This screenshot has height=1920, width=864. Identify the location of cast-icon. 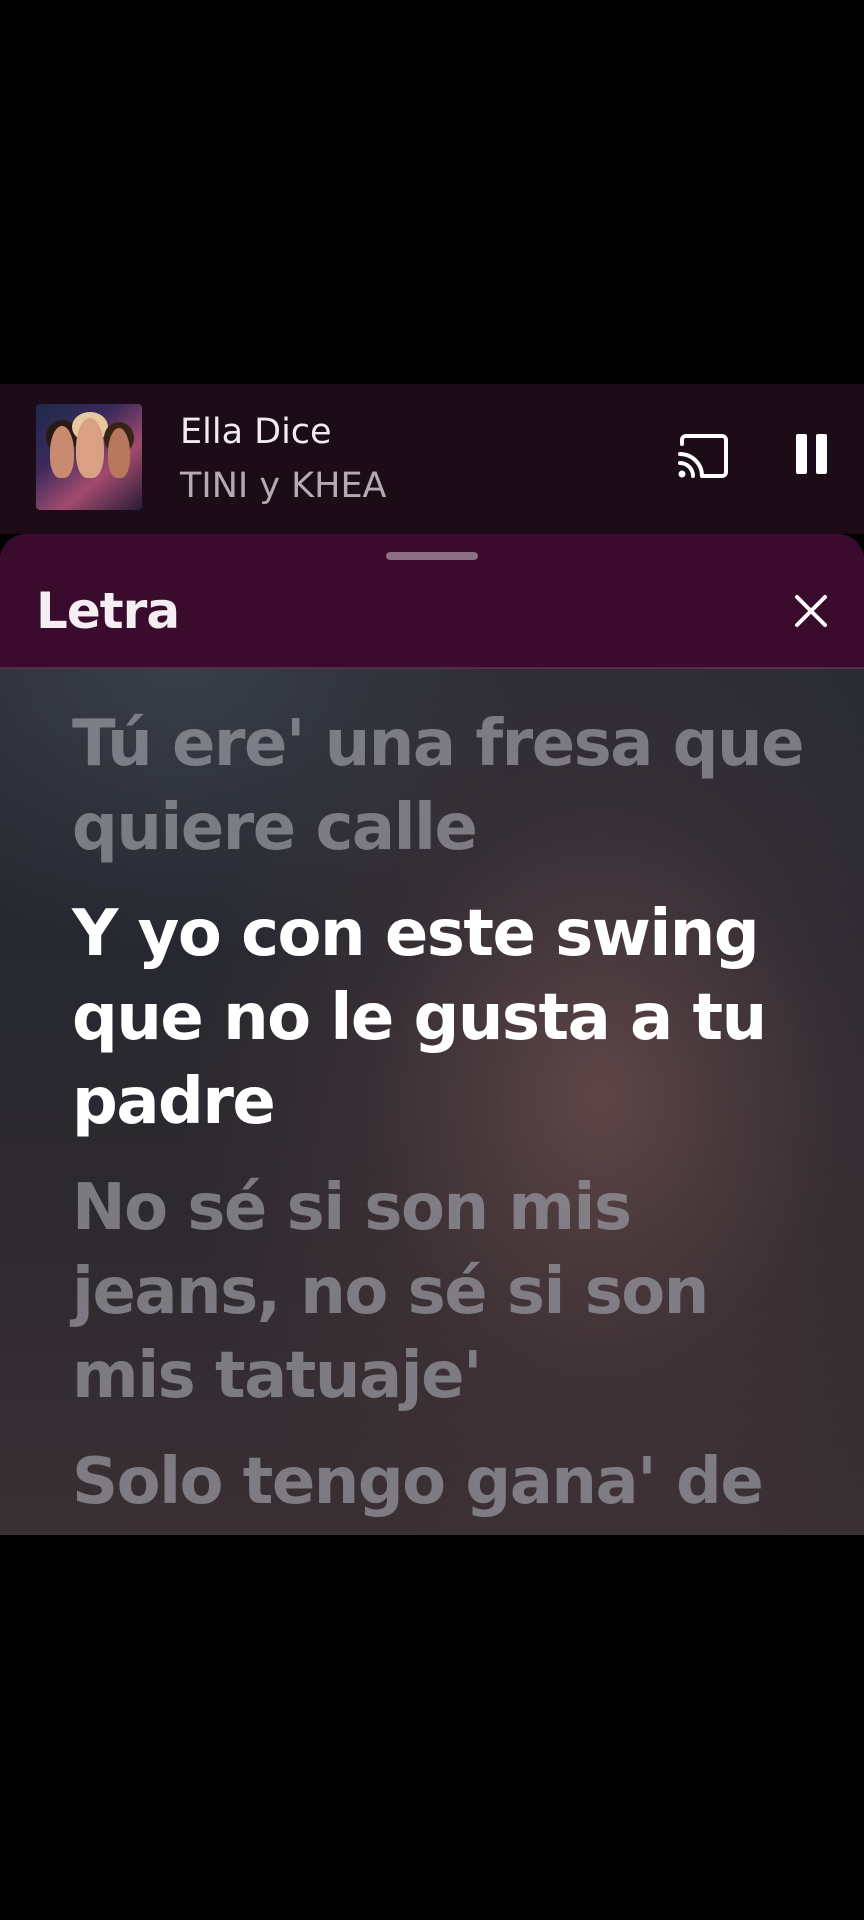
(703, 456).